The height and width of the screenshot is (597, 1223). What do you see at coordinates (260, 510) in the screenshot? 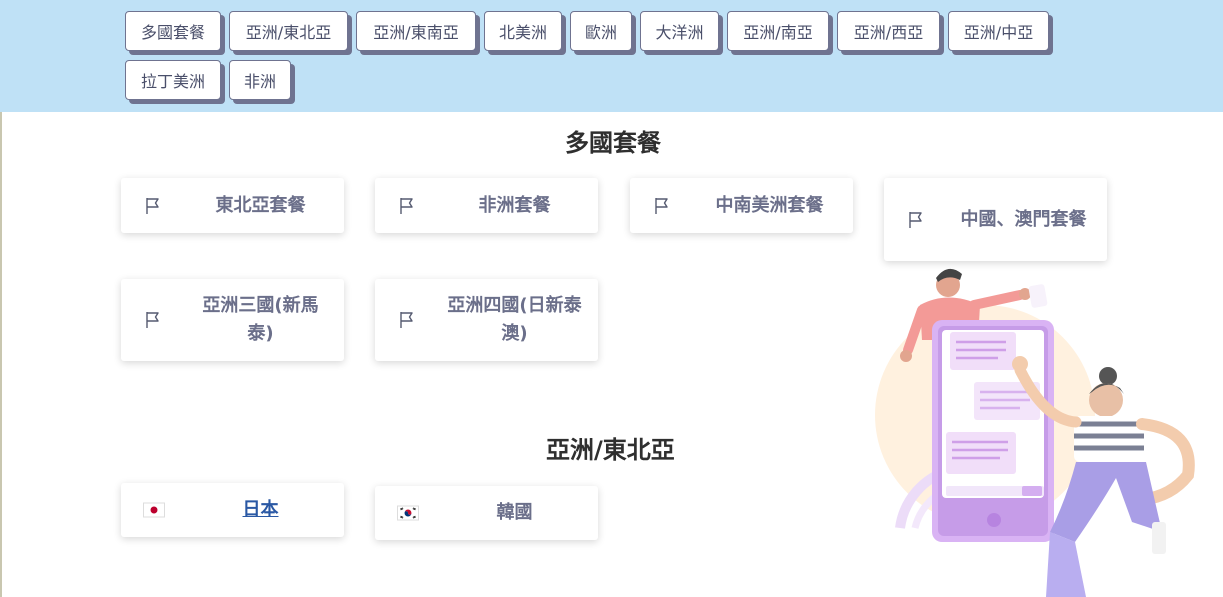
I see `country-card-label: 日本` at bounding box center [260, 510].